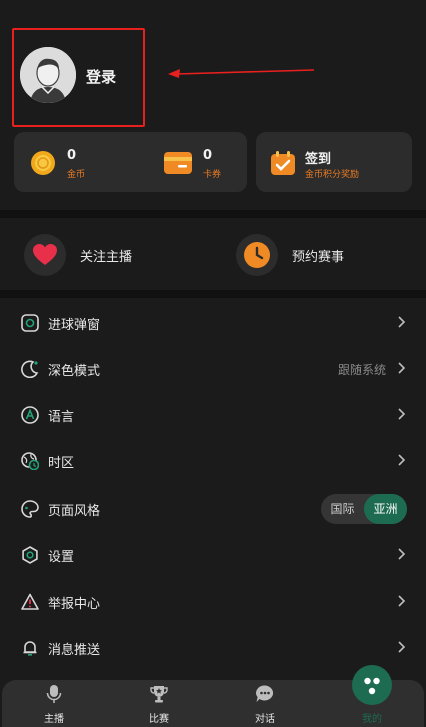  I want to click on annotation-arrow, so click(241, 73).